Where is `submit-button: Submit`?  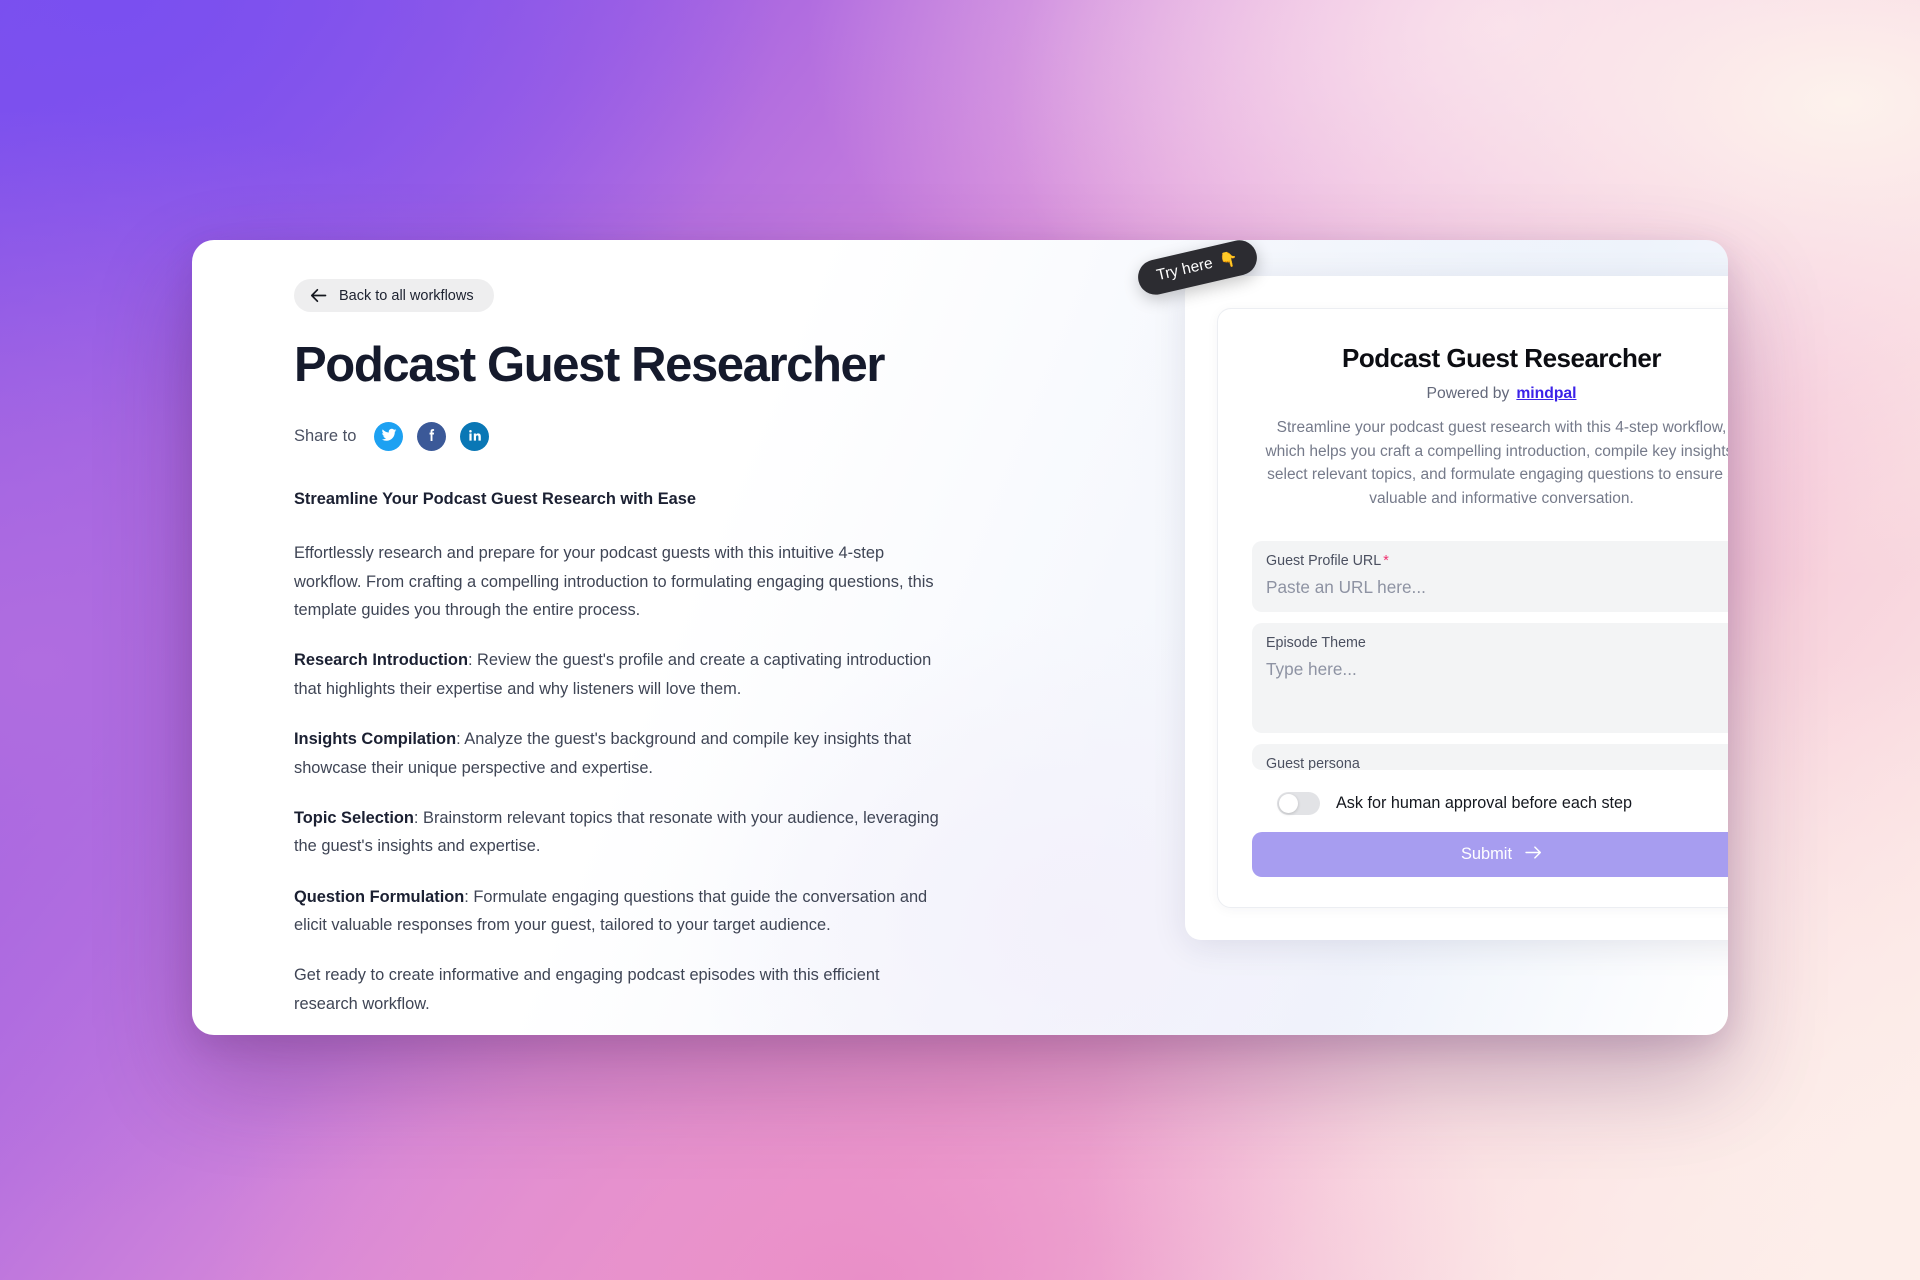 submit-button: Submit is located at coordinates (1490, 854).